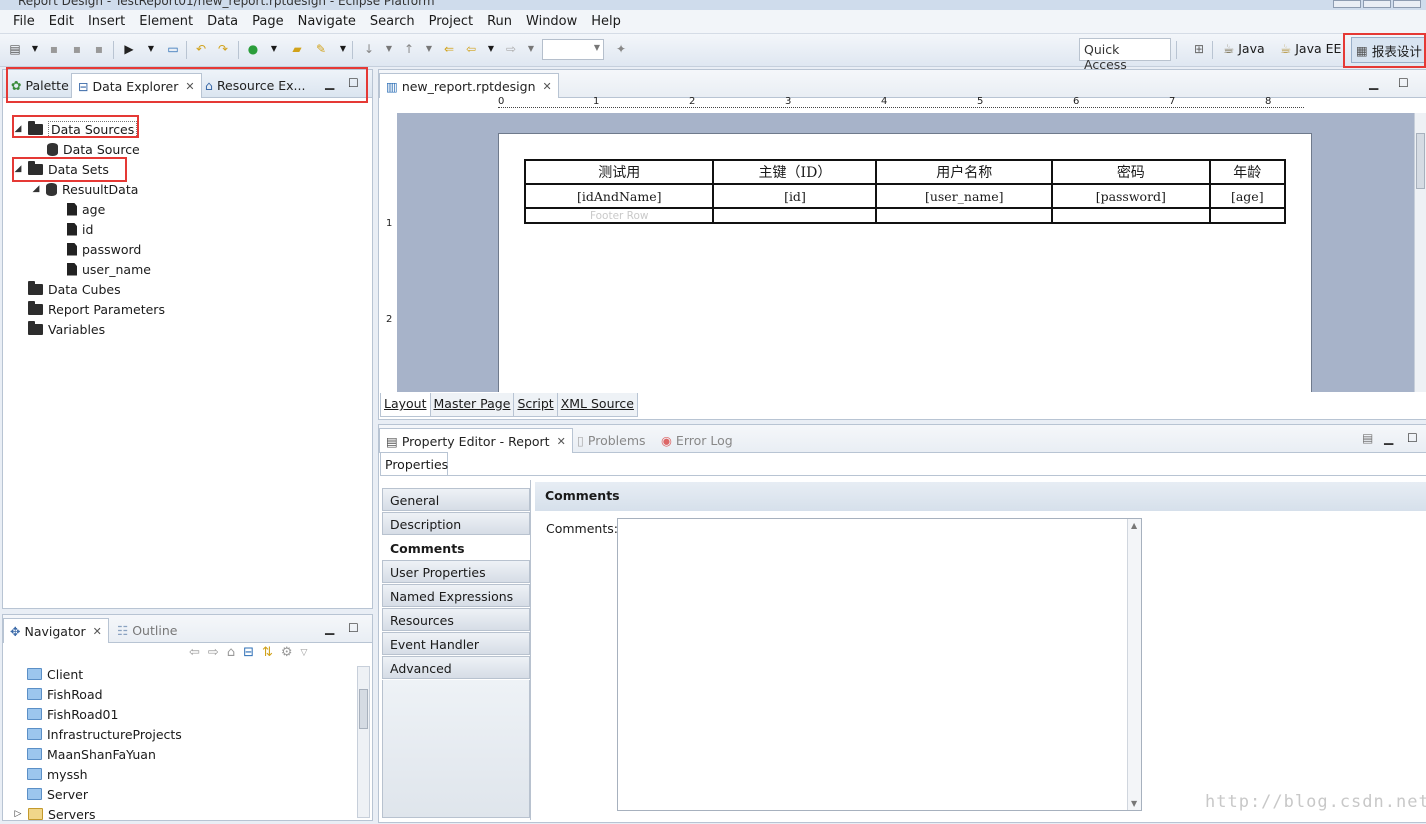  Describe the element at coordinates (56, 630) in the screenshot. I see `tab-navigator: ✥ Navigator ✕` at that location.